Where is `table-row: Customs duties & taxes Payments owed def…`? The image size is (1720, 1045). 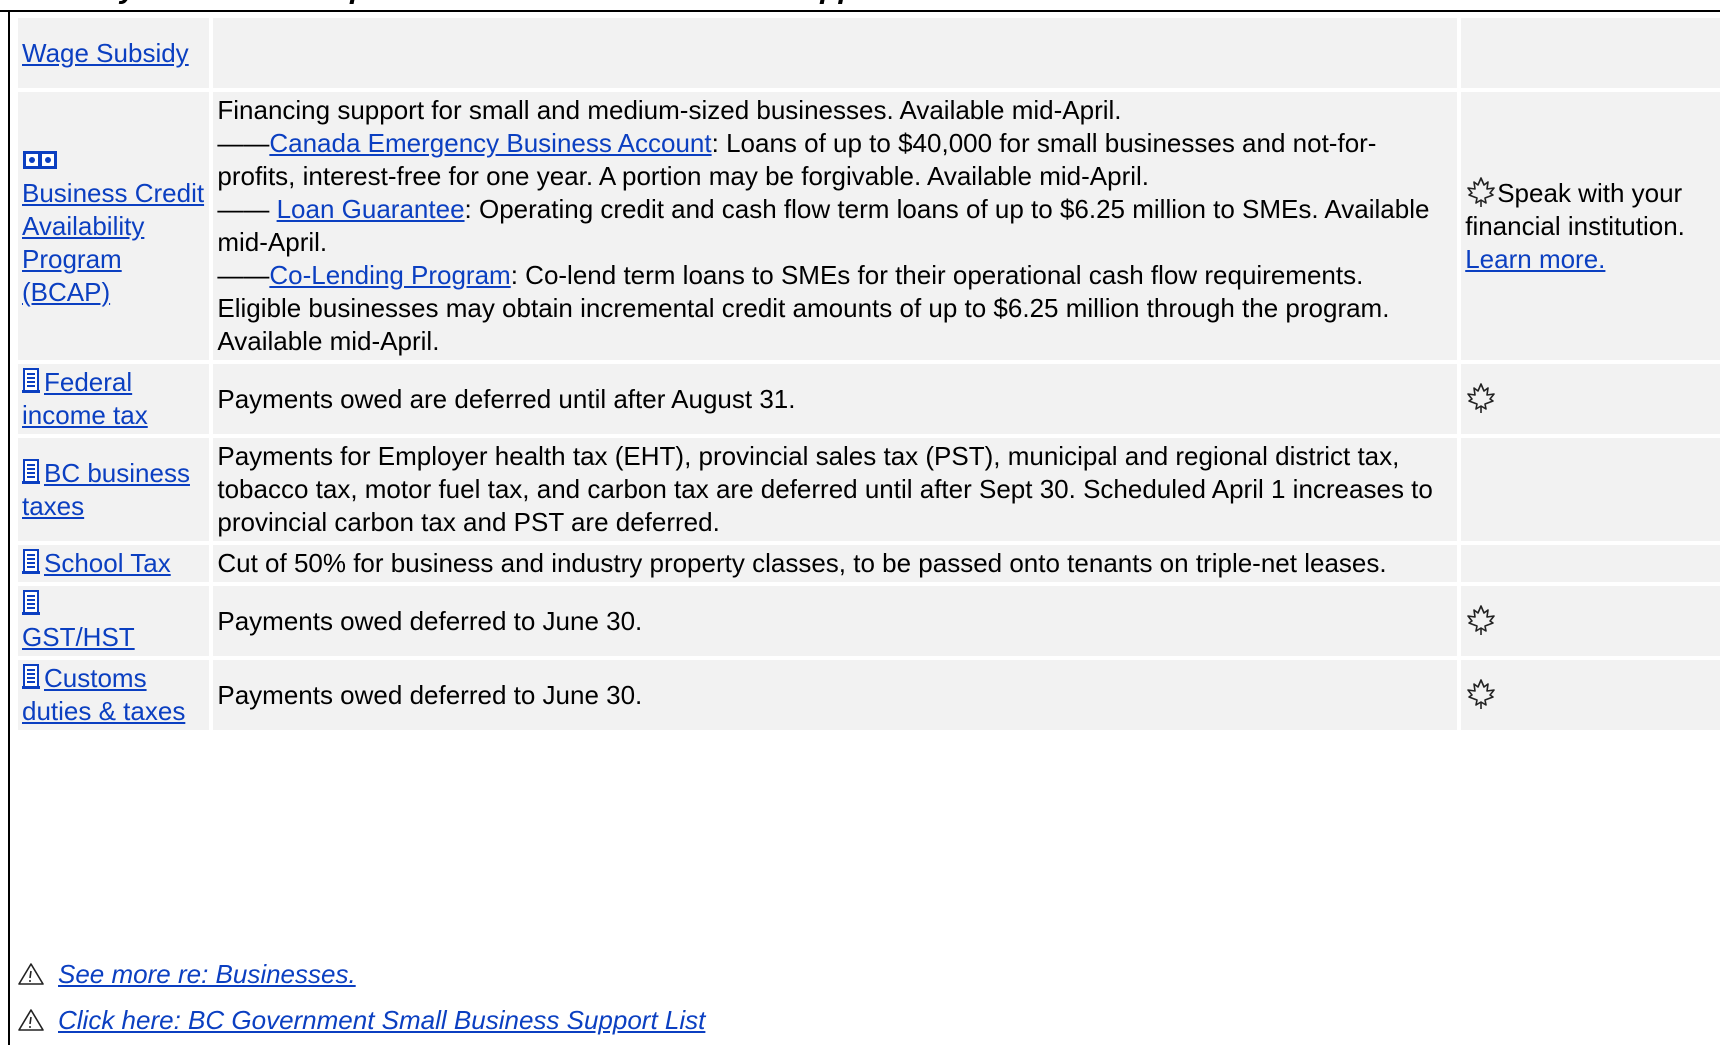
table-row: Customs duties & taxes Payments owed def… is located at coordinates (869, 695).